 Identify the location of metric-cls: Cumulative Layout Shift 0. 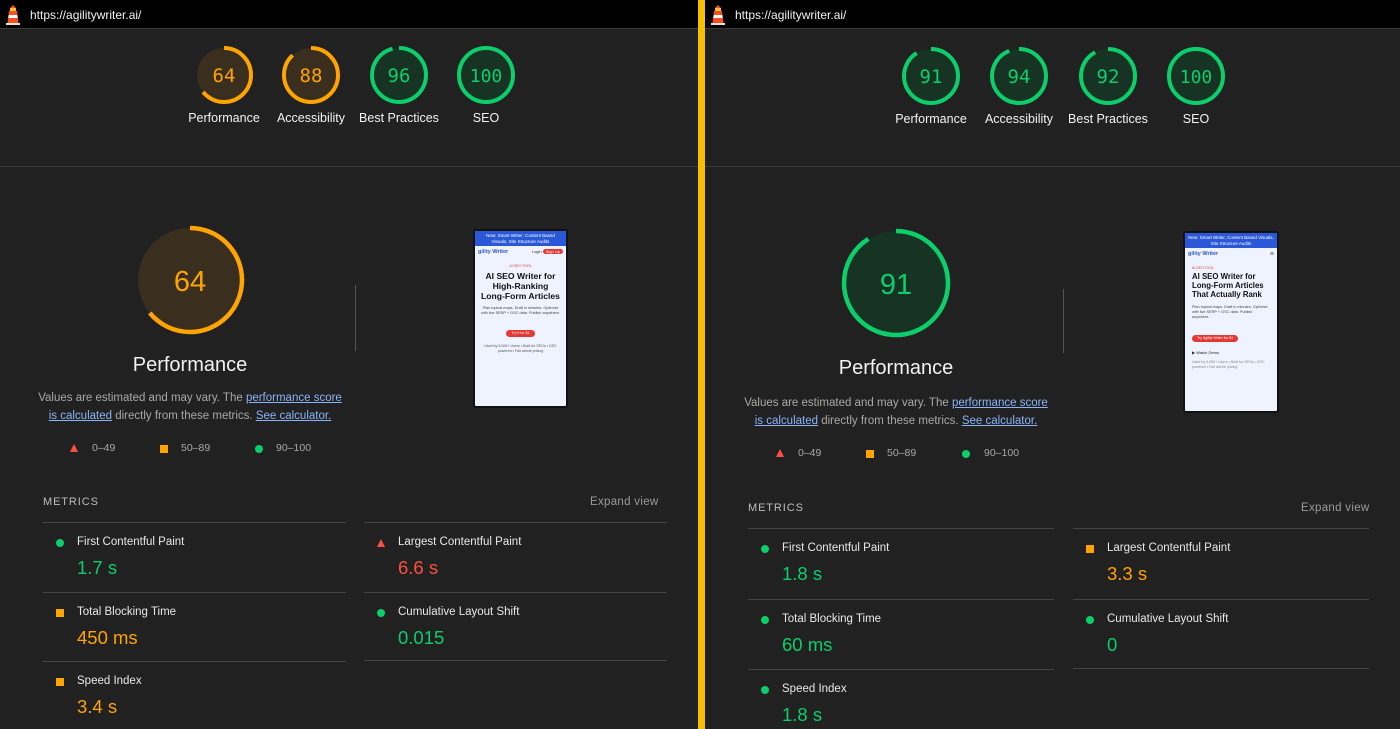
(1221, 633).